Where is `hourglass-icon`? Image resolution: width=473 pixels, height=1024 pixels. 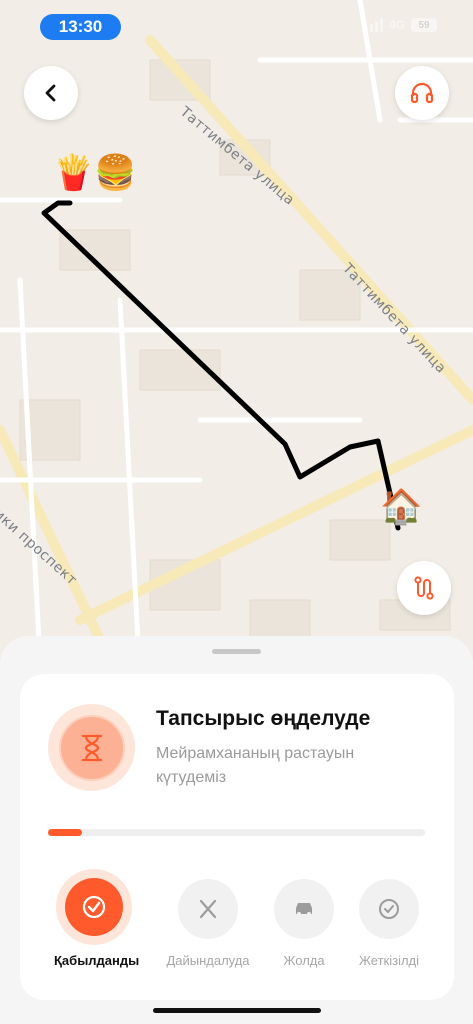
hourglass-icon is located at coordinates (91, 747).